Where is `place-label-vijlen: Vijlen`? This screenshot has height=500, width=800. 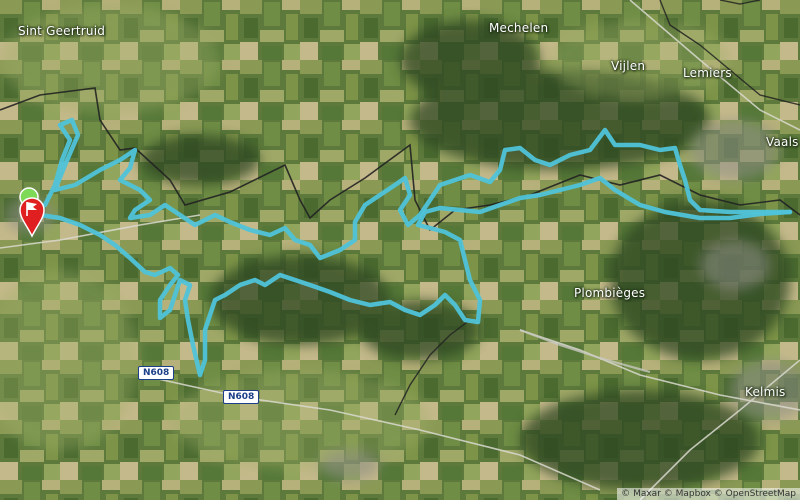 place-label-vijlen: Vijlen is located at coordinates (628, 66).